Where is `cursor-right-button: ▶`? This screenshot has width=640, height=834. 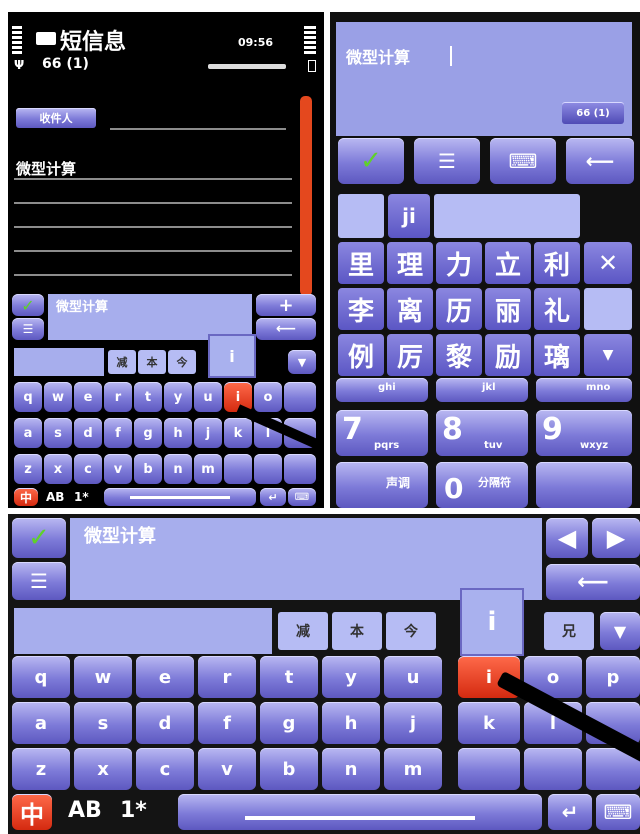
cursor-right-button: ▶ is located at coordinates (616, 538).